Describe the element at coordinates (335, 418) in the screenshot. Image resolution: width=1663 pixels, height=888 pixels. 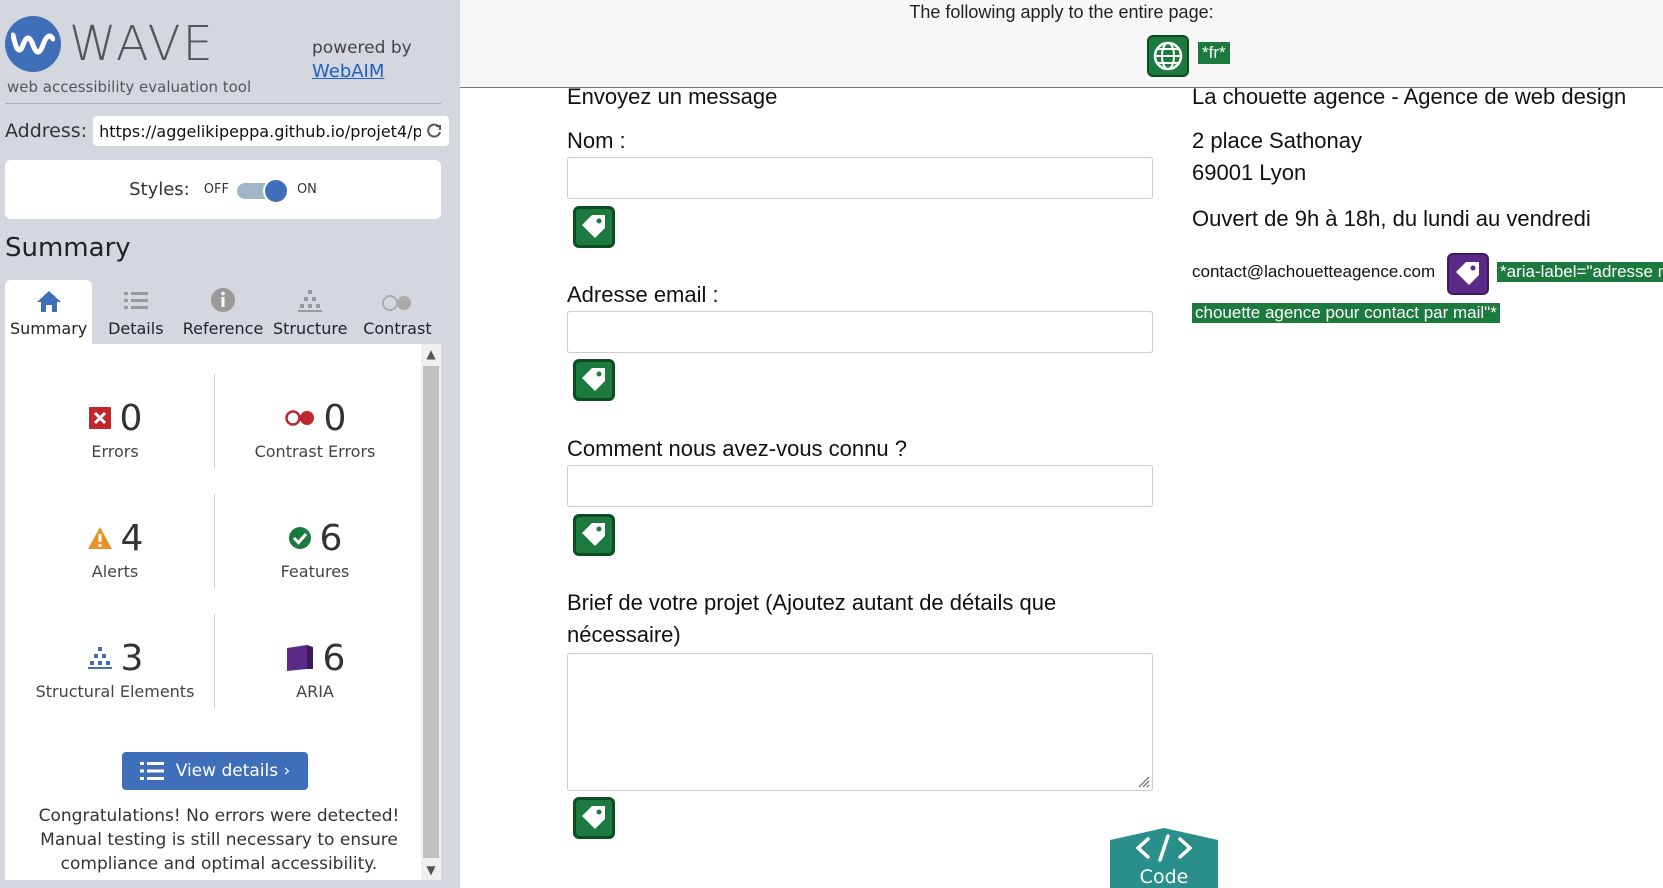
I see `contrast-errors-count: 0` at that location.